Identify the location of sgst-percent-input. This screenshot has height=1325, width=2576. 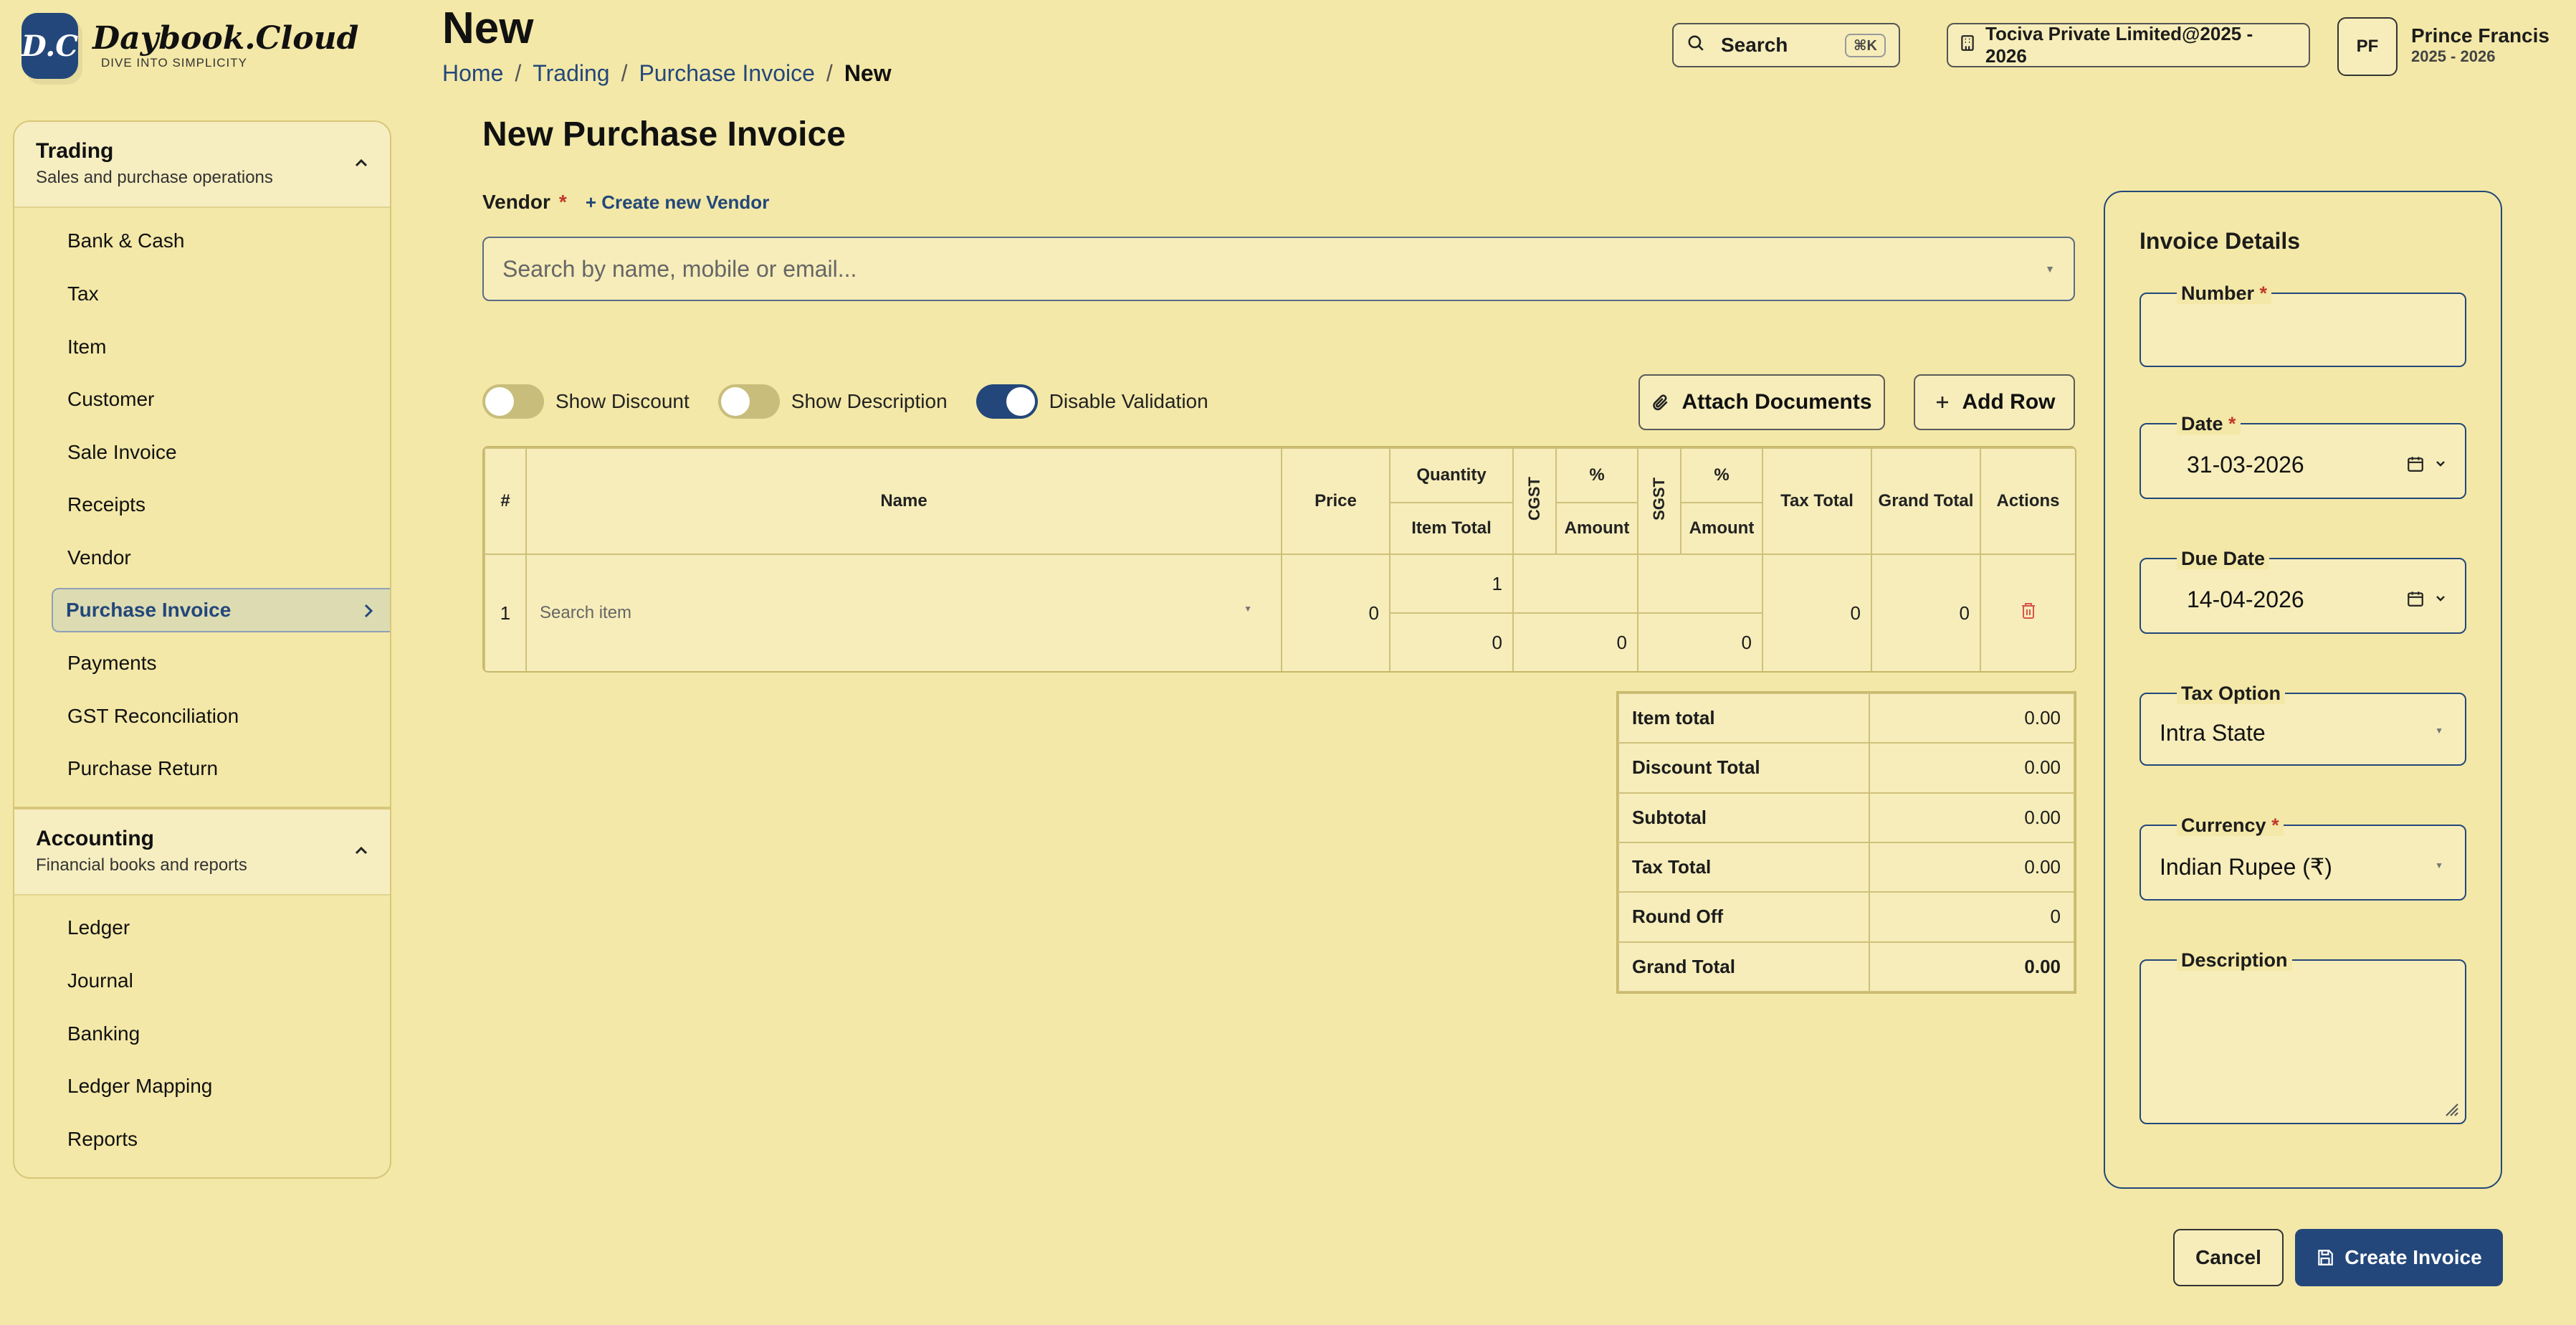
(1700, 584).